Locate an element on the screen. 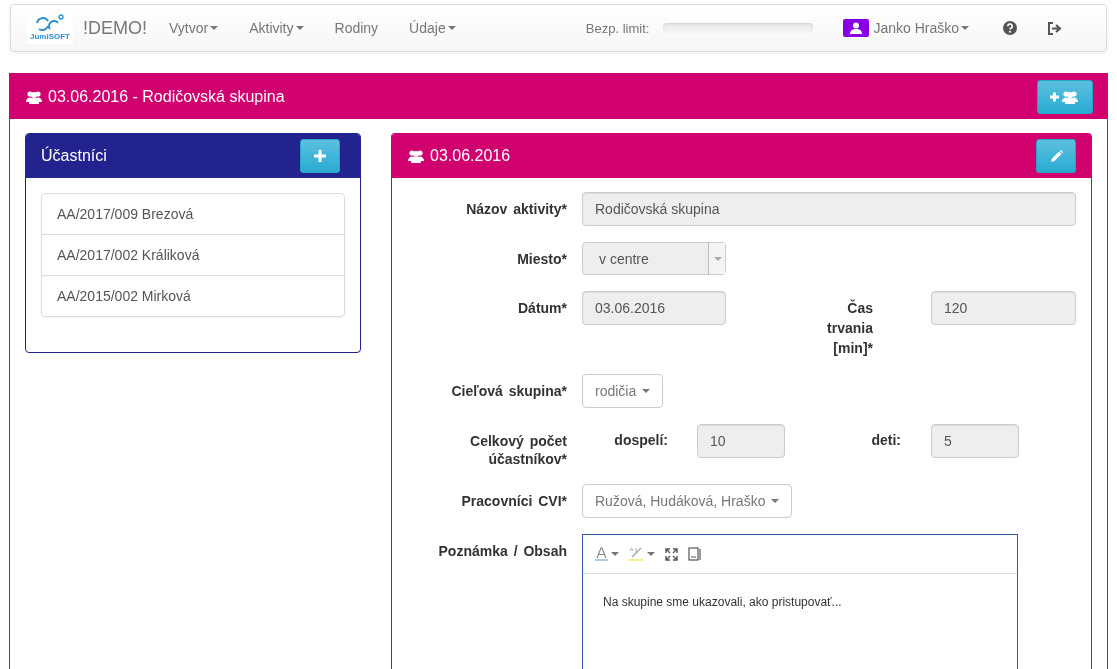  input-field: 120 is located at coordinates (1003, 308).